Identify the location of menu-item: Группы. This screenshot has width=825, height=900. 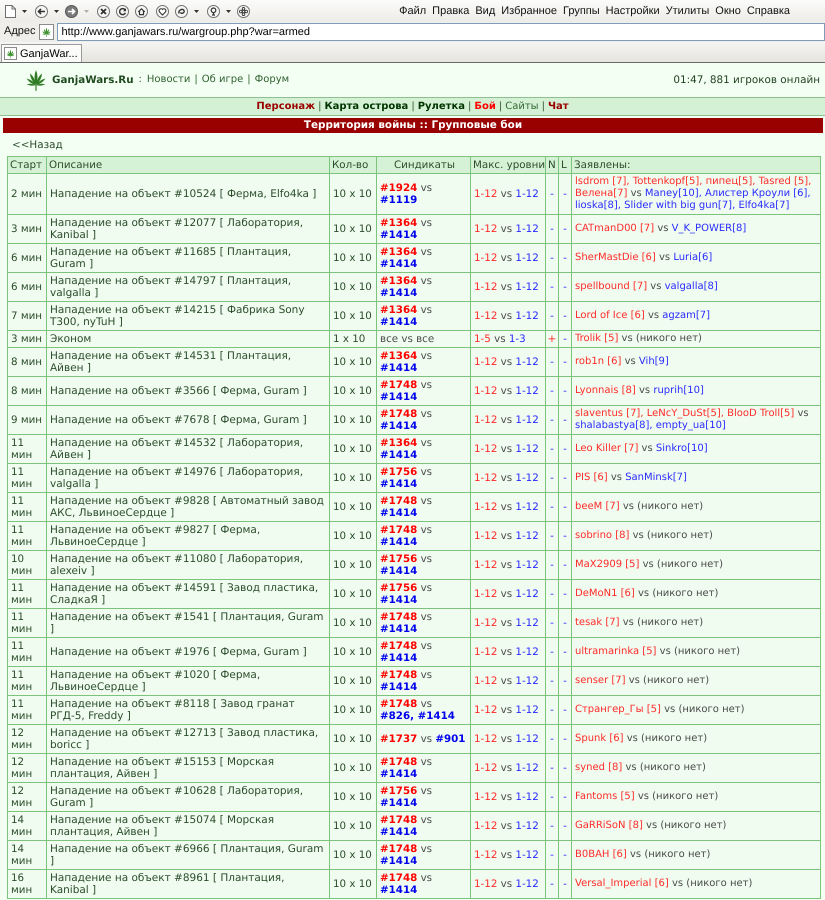
(581, 11).